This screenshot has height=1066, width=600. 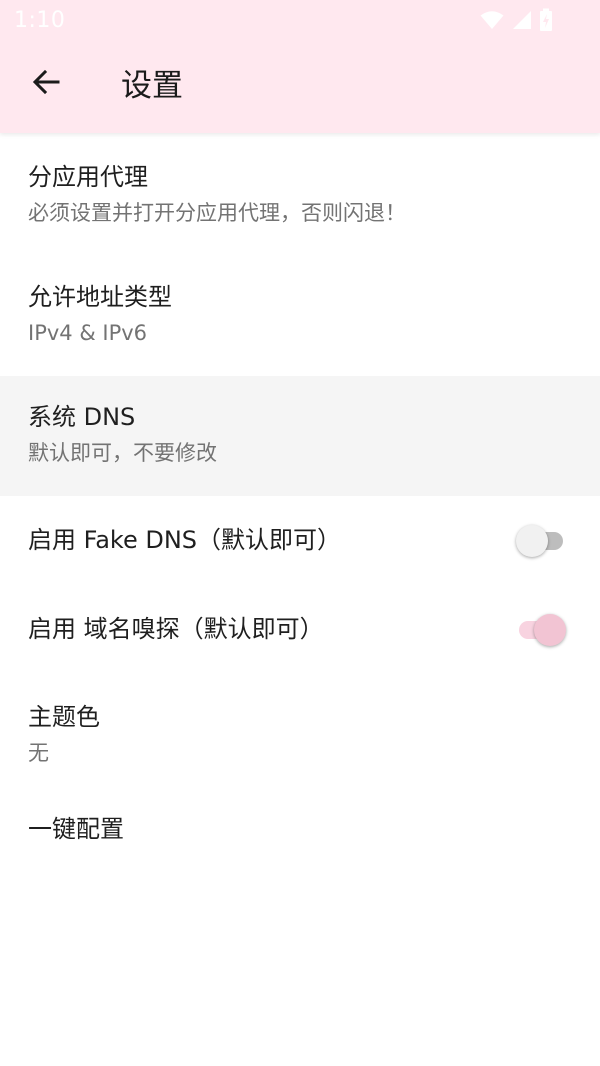 What do you see at coordinates (521, 22) in the screenshot?
I see `cellular-signal-icon` at bounding box center [521, 22].